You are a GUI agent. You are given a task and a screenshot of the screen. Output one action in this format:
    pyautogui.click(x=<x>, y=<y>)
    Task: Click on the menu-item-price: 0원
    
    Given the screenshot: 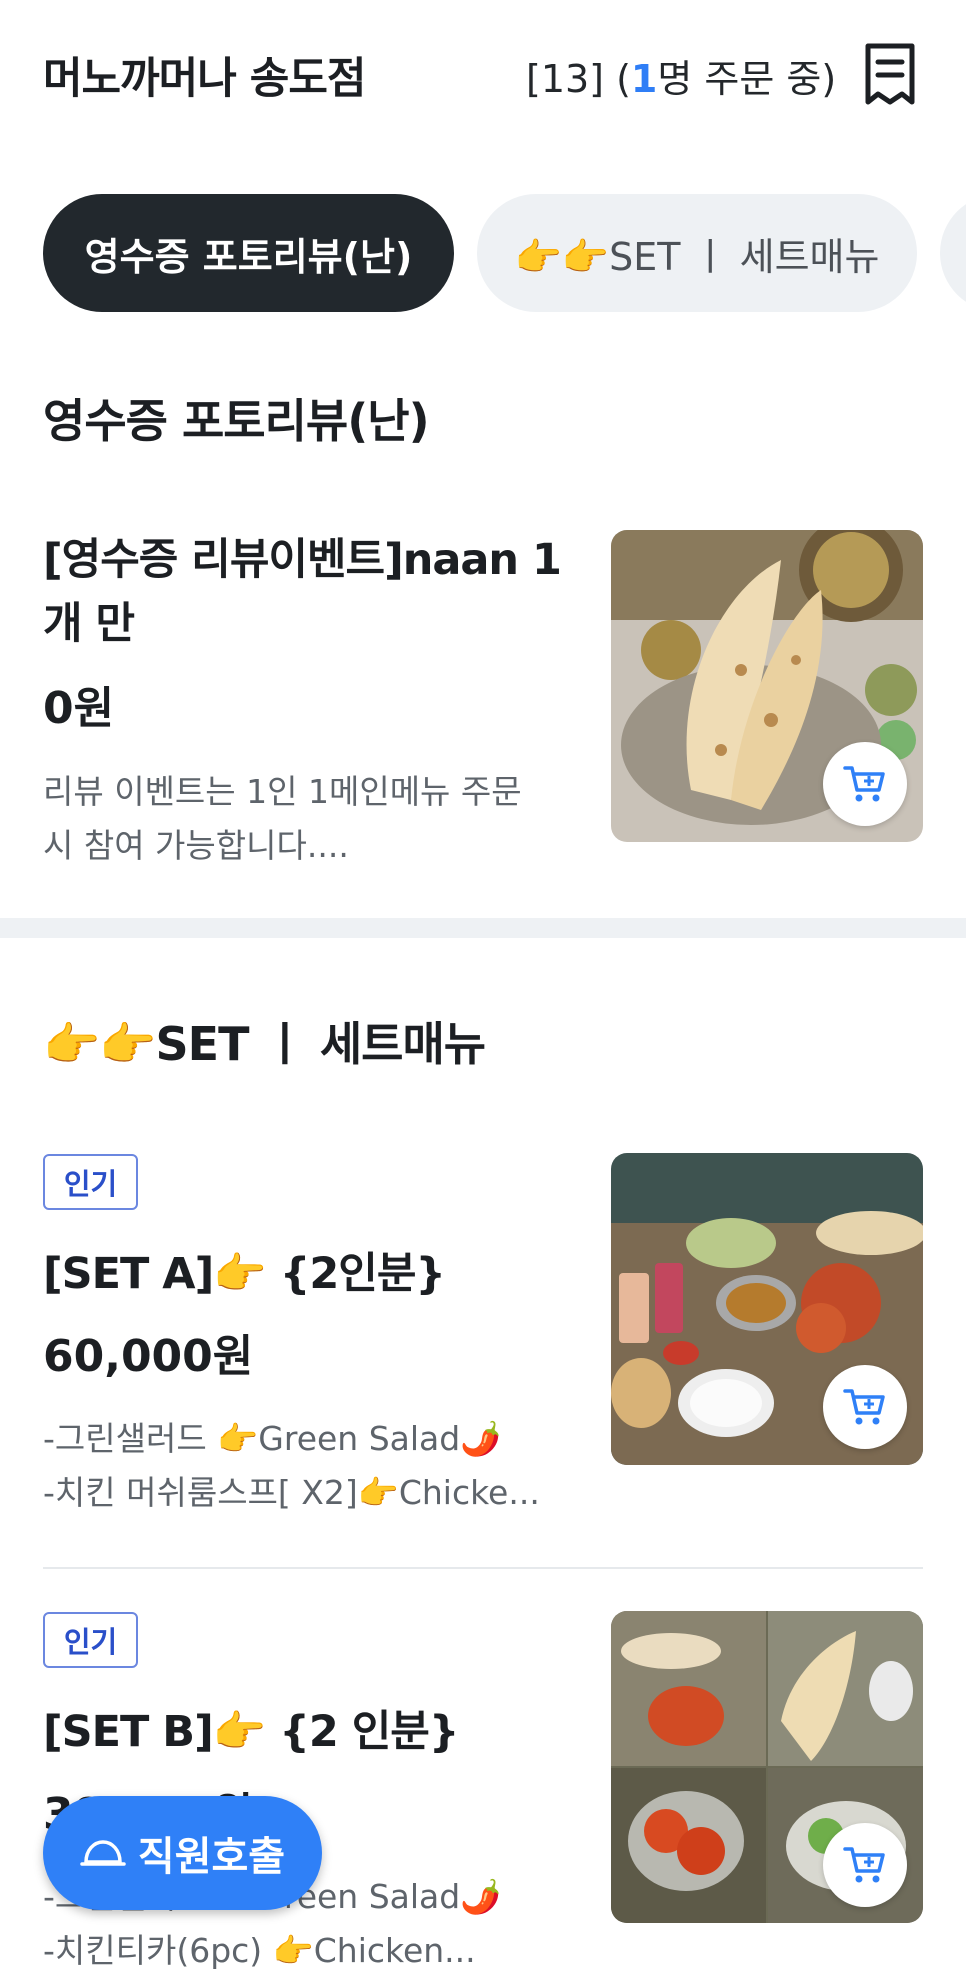 What is the action you would take?
    pyautogui.click(x=79, y=708)
    